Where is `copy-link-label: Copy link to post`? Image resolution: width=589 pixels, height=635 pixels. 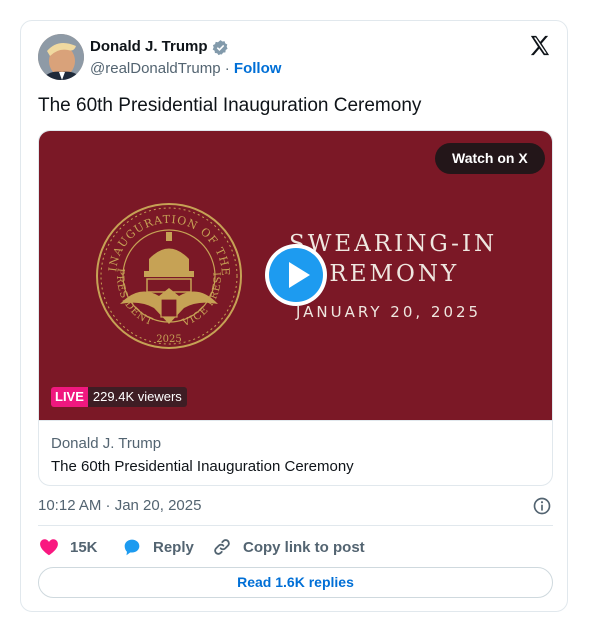
copy-link-label: Copy link to post is located at coordinates (304, 547).